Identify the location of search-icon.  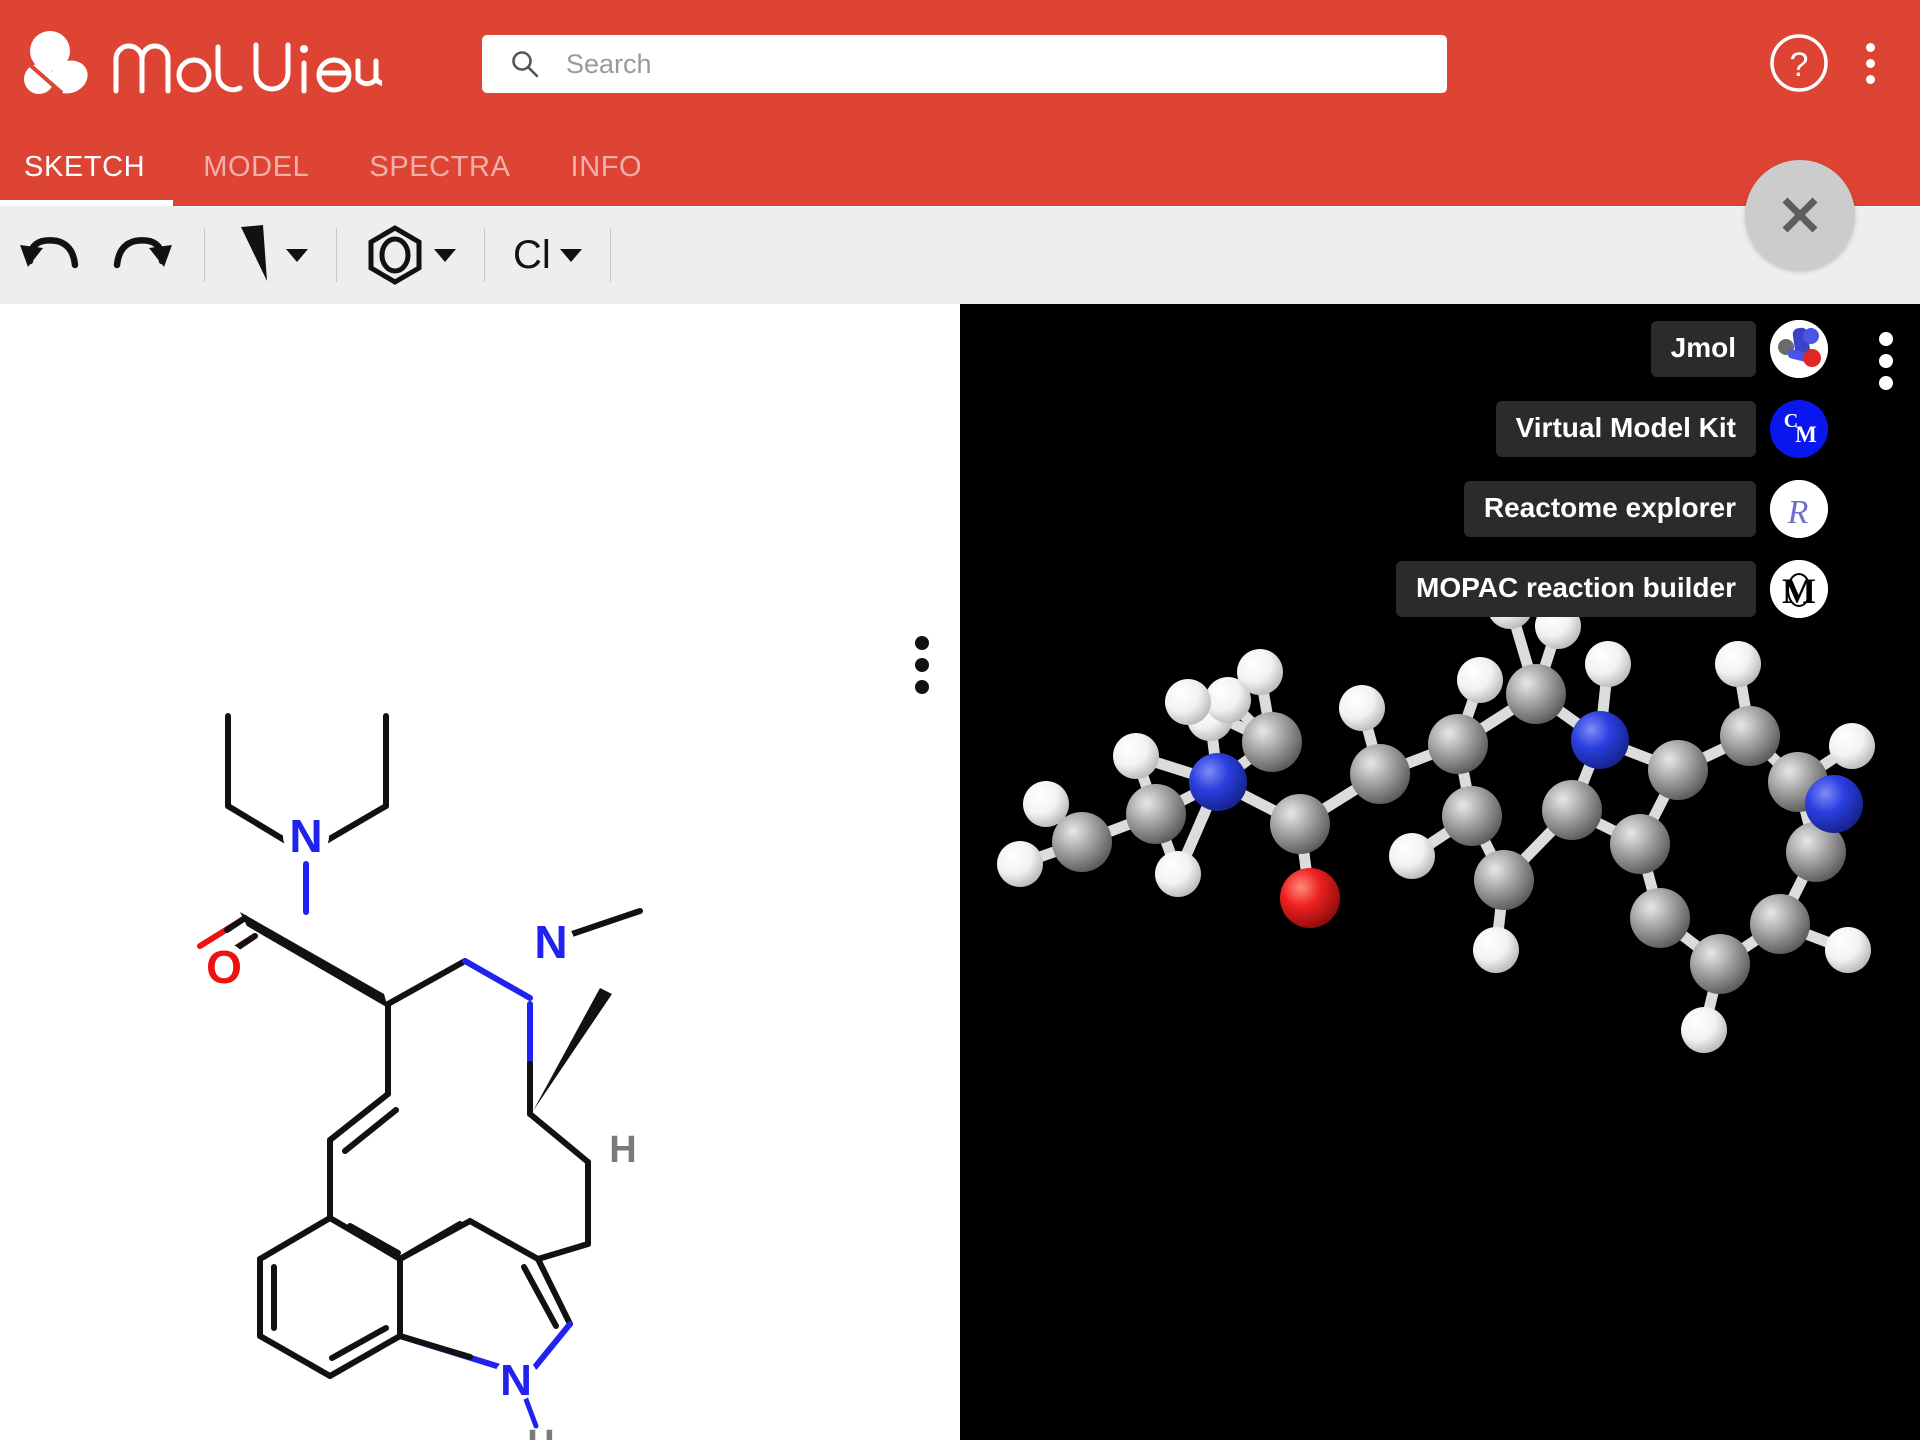
(525, 64).